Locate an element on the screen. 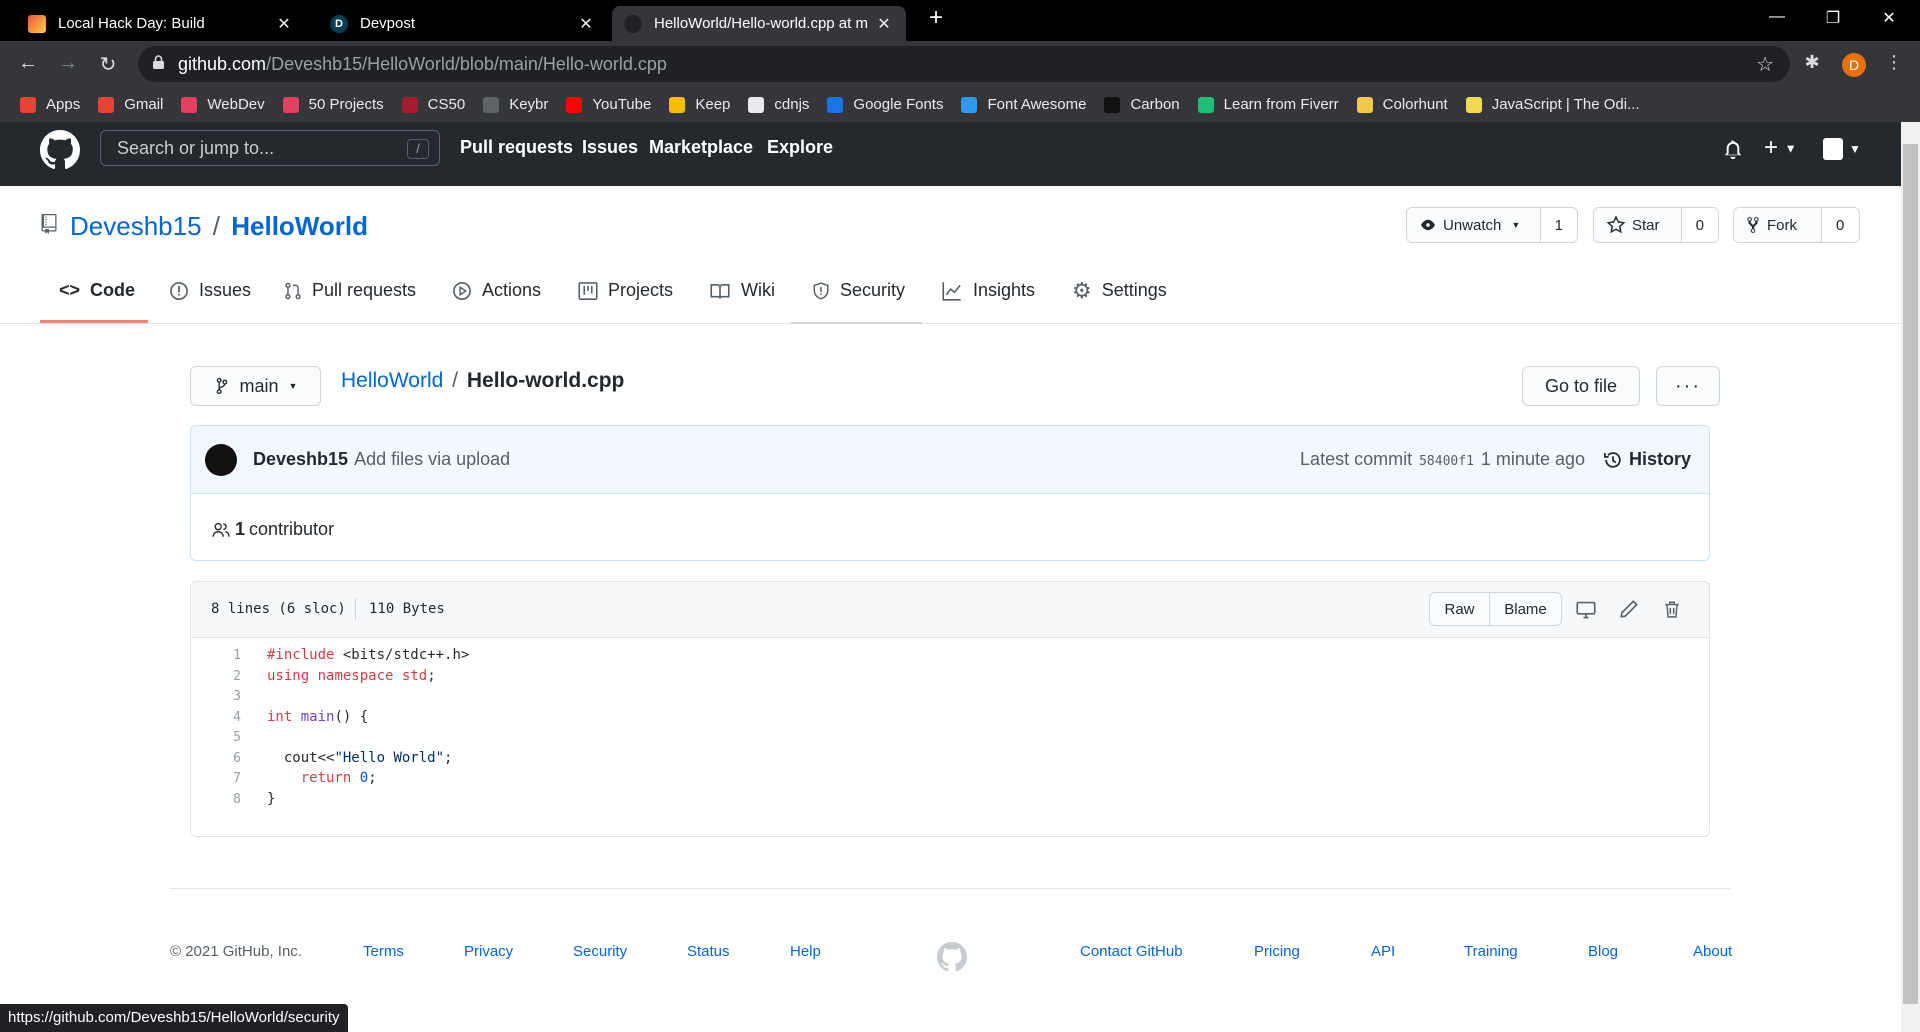  bookmark-item: Colorhunt is located at coordinates (1402, 104).